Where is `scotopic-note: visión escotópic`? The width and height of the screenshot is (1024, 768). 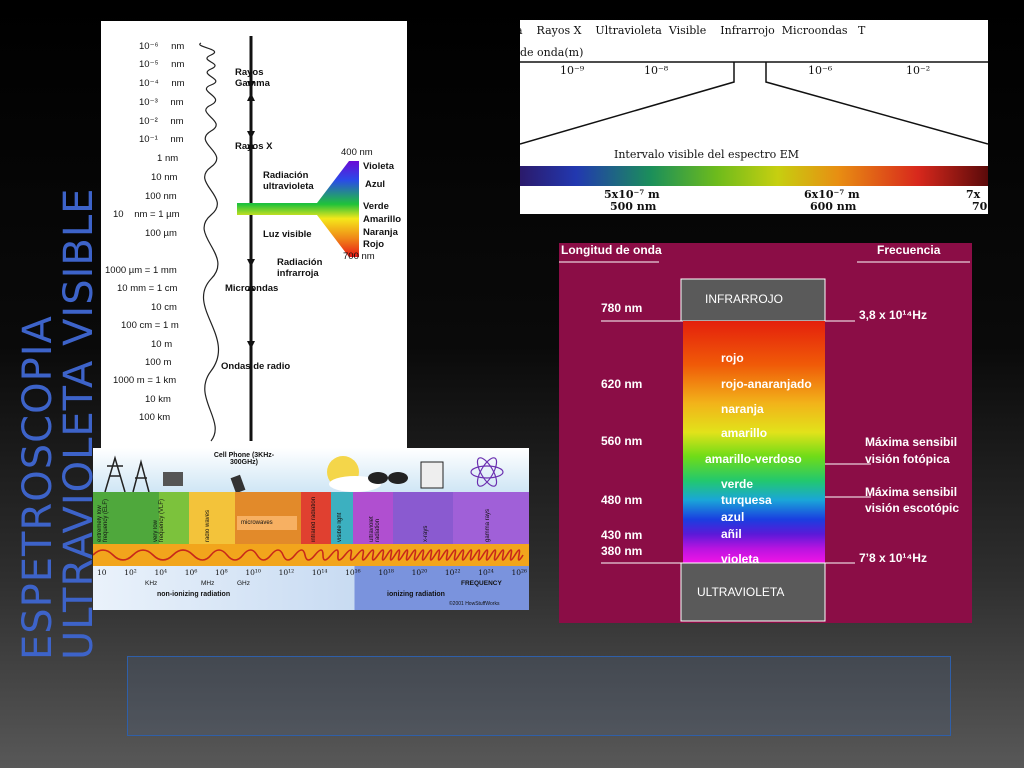 scotopic-note: visión escotópic is located at coordinates (912, 508).